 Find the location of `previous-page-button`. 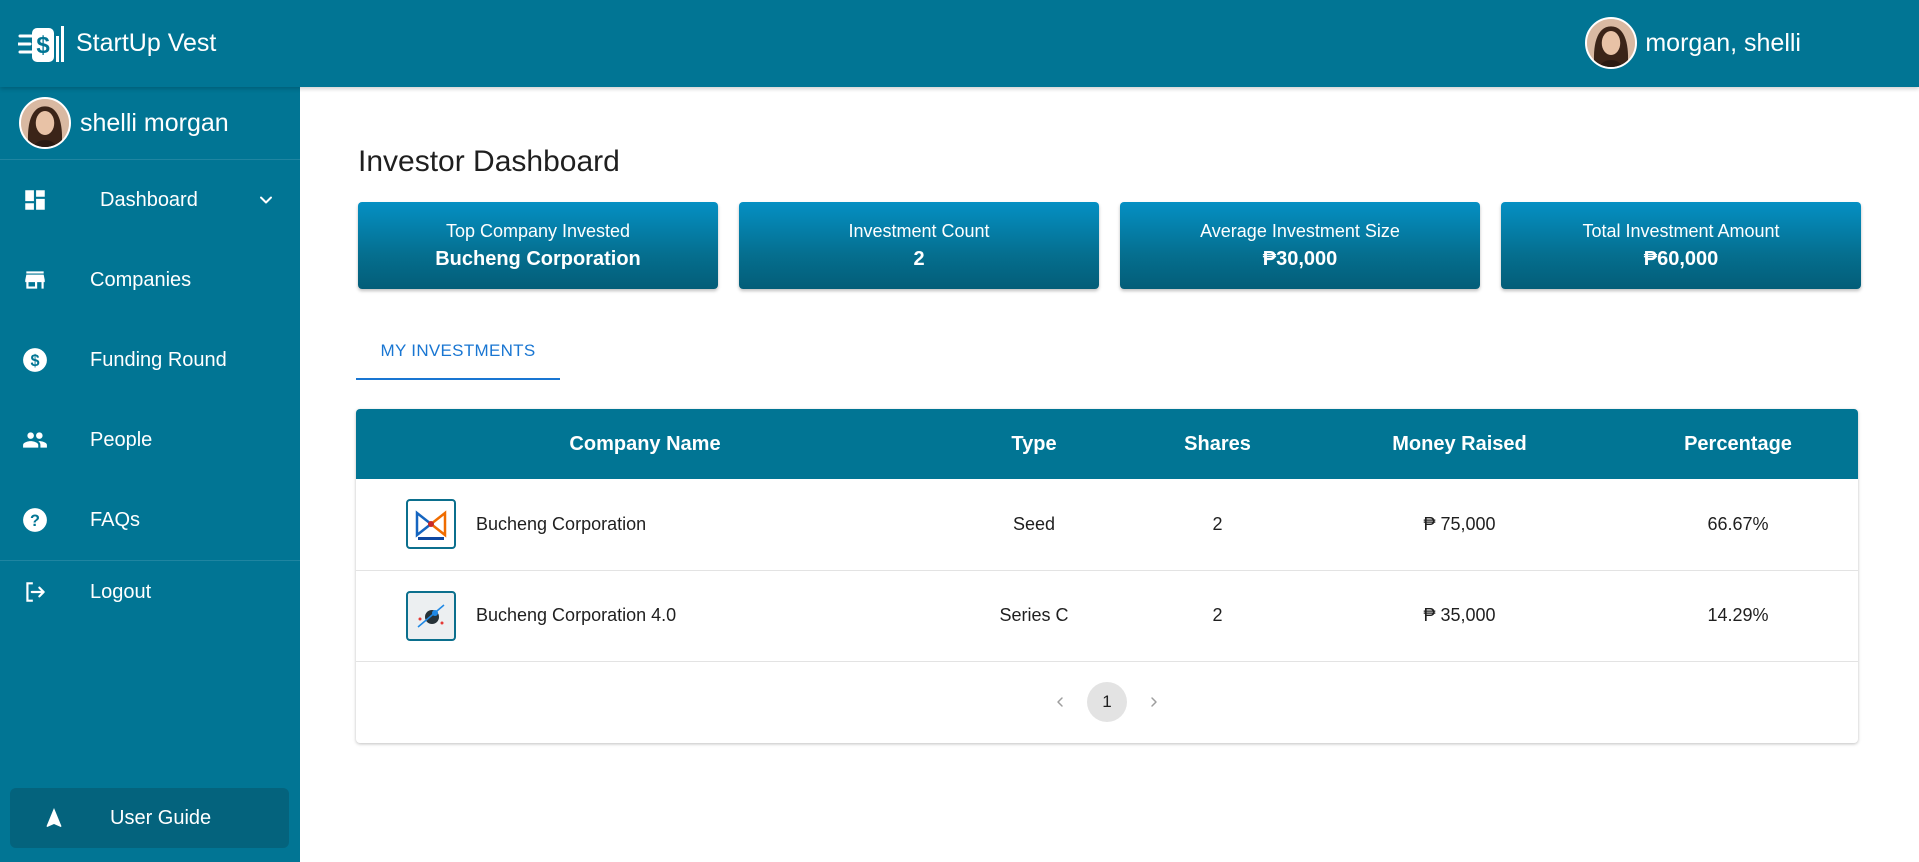

previous-page-button is located at coordinates (1060, 702).